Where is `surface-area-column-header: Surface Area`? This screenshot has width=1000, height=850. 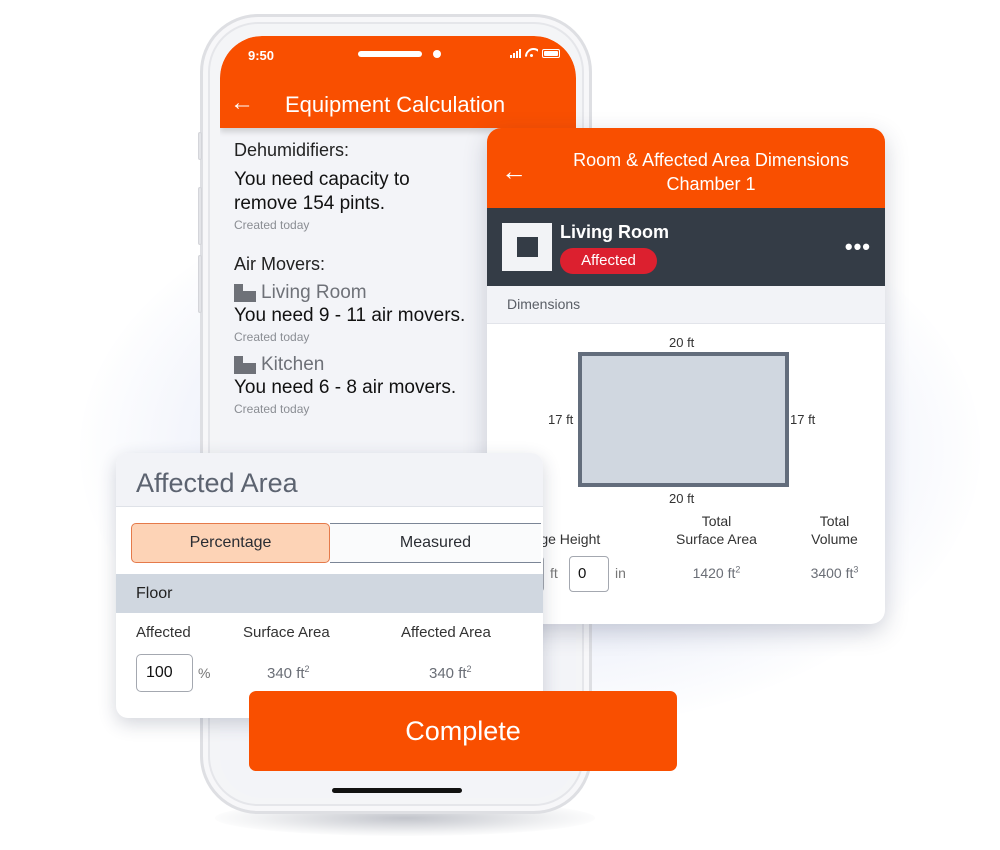 surface-area-column-header: Surface Area is located at coordinates (286, 632).